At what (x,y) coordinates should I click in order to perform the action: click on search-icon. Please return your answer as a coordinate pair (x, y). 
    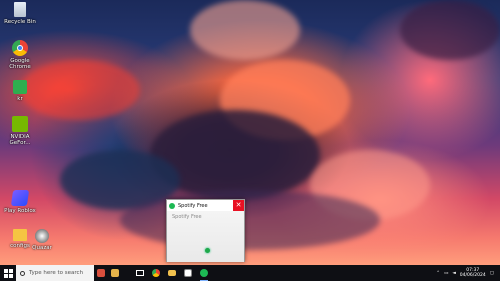
    Looking at the image, I should click on (22, 273).